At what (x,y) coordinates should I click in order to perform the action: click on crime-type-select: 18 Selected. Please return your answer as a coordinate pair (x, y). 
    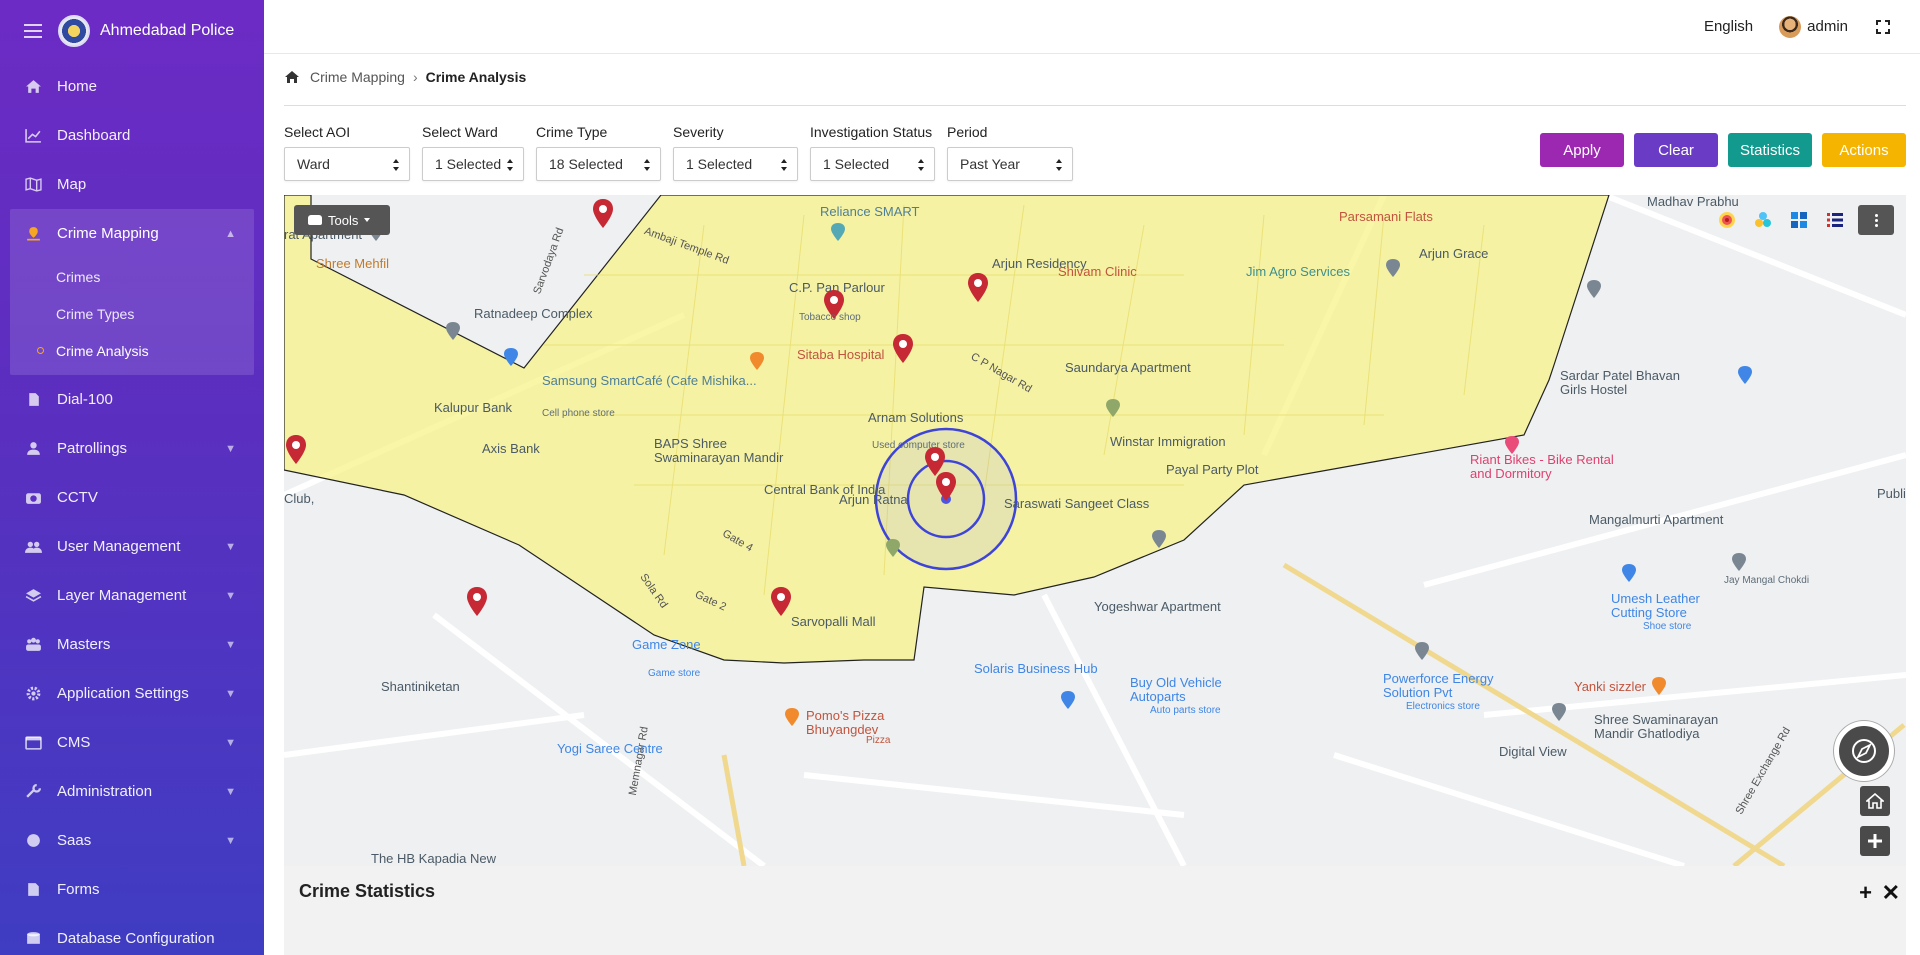
    Looking at the image, I should click on (598, 164).